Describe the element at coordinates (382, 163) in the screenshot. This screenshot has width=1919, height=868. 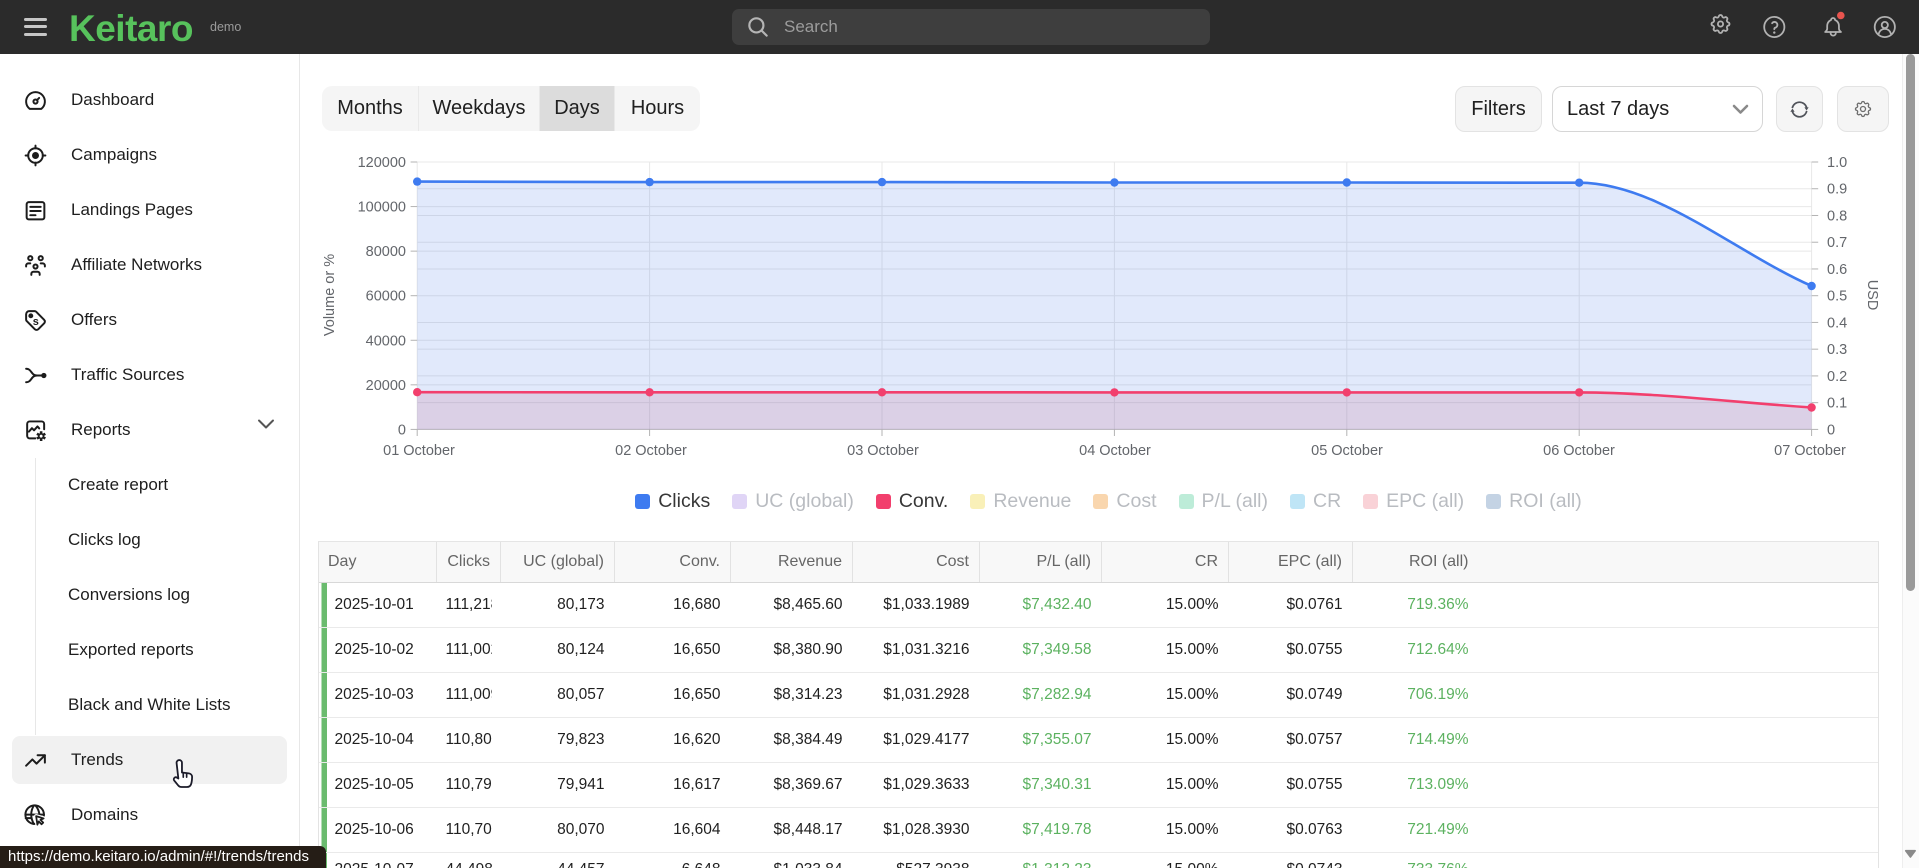
I see `svg-text: 120000` at that location.